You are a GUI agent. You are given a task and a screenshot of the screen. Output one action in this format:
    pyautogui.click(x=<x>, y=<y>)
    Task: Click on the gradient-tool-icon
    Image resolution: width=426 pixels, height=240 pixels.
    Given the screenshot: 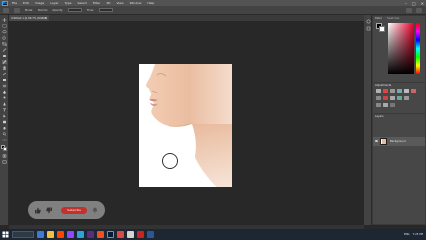 What is the action you would take?
    pyautogui.click(x=4, y=86)
    